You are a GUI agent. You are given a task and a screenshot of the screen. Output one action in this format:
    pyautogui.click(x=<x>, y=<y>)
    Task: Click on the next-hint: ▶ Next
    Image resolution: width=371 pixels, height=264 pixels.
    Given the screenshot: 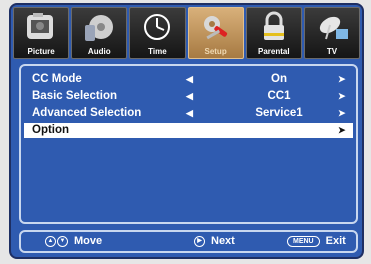 What is the action you would take?
    pyautogui.click(x=214, y=241)
    